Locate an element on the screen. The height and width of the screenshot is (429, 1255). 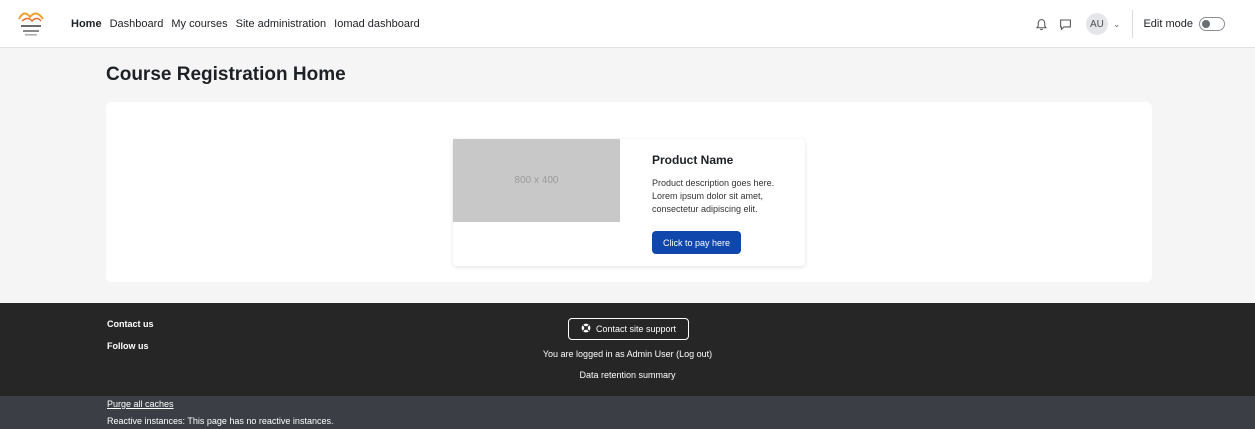
pay-button: Click to pay here is located at coordinates (696, 242).